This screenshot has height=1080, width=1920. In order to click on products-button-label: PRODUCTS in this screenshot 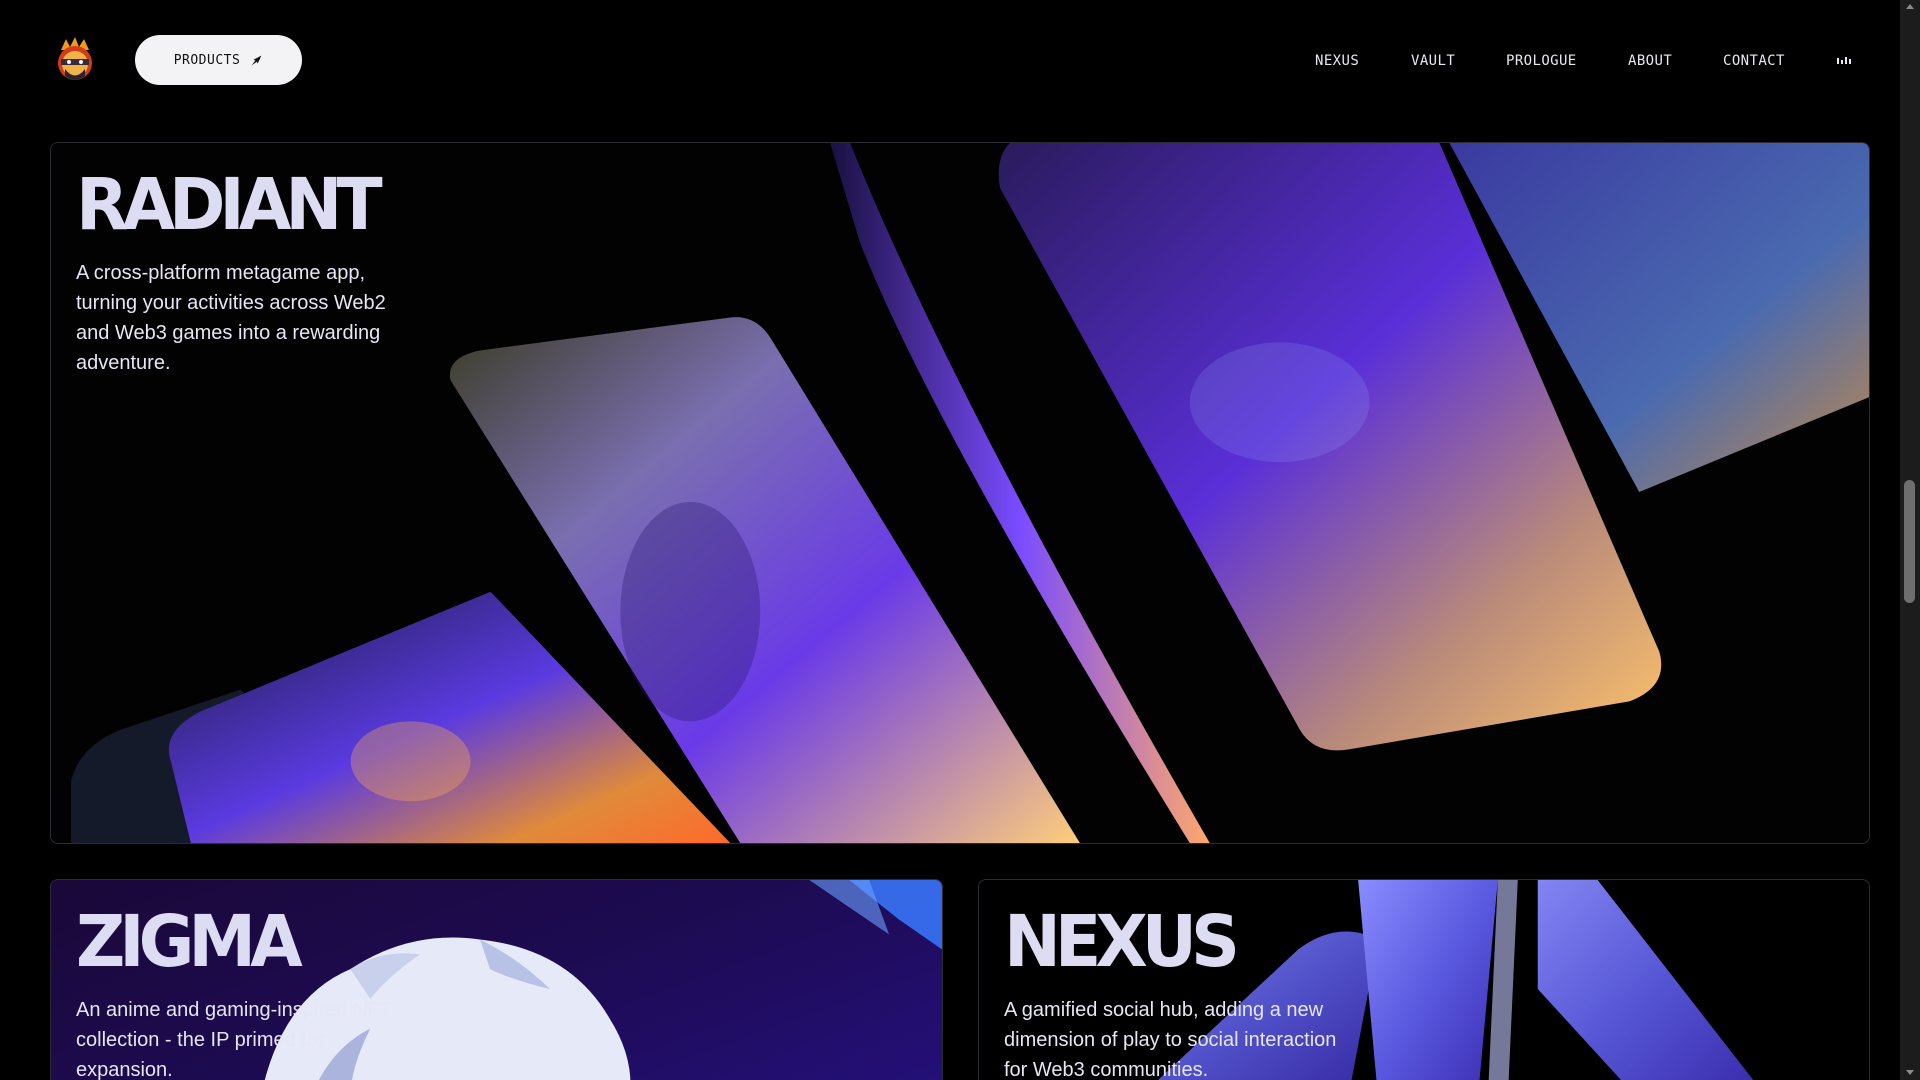, I will do `click(207, 60)`.